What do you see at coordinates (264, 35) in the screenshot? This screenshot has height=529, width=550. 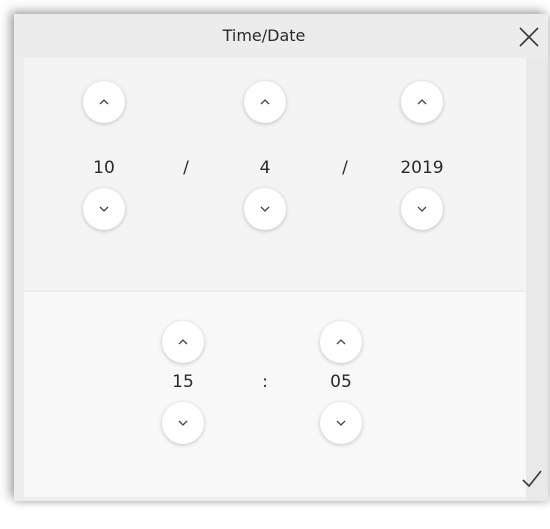 I see `dialog-title: Time/Date` at bounding box center [264, 35].